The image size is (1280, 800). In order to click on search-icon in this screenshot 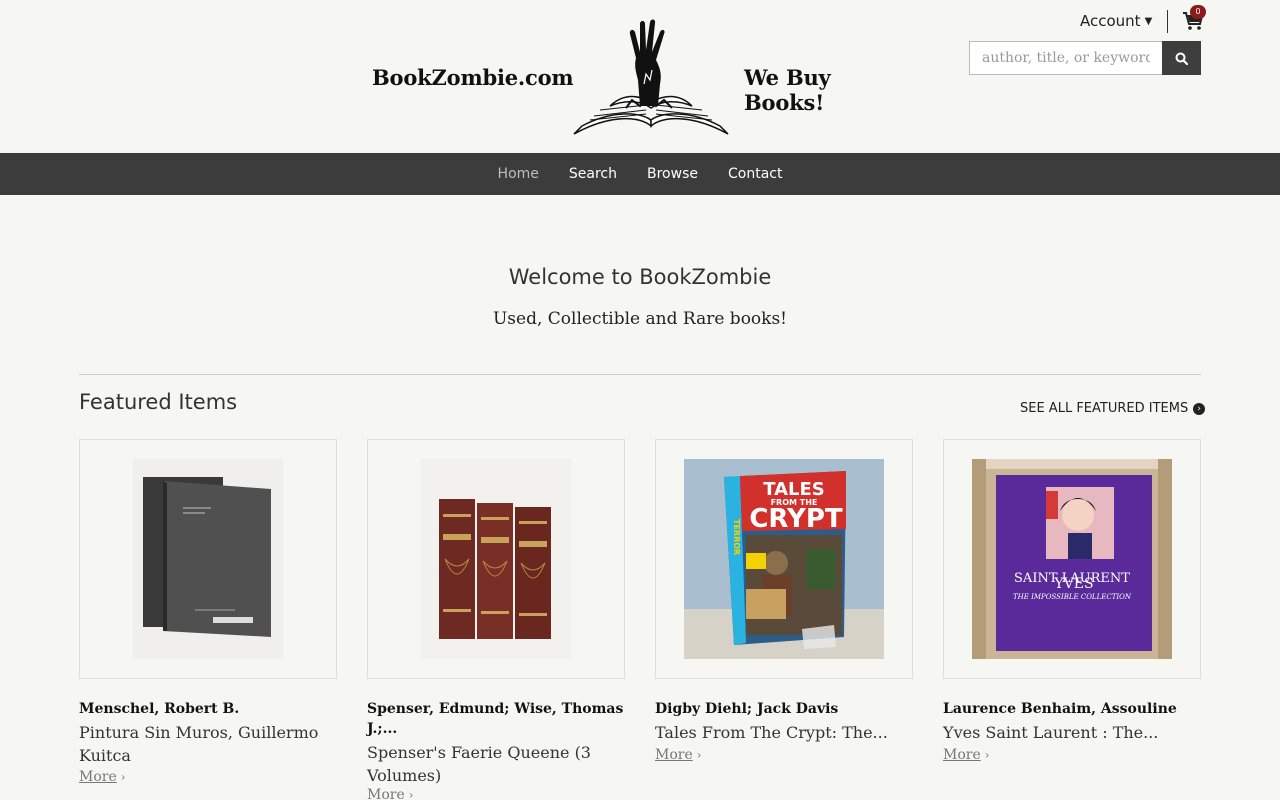, I will do `click(1181, 58)`.